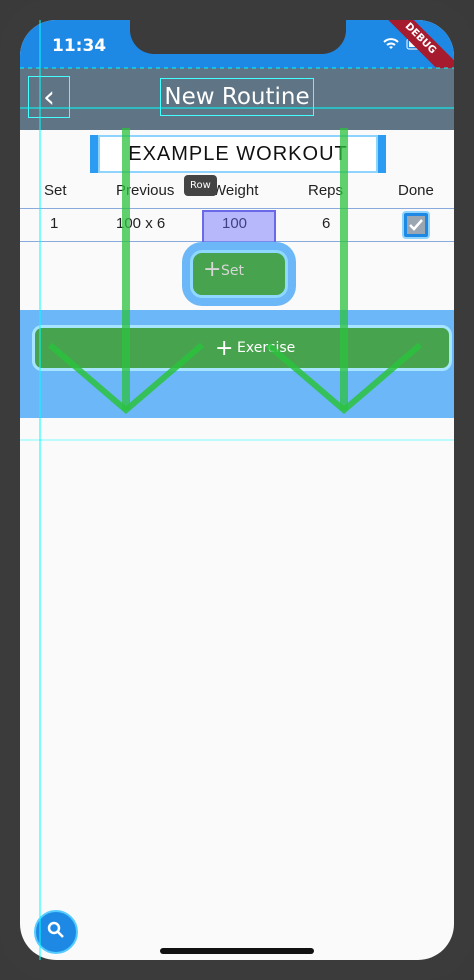 The width and height of the screenshot is (474, 980). I want to click on done-checkbox, so click(416, 227).